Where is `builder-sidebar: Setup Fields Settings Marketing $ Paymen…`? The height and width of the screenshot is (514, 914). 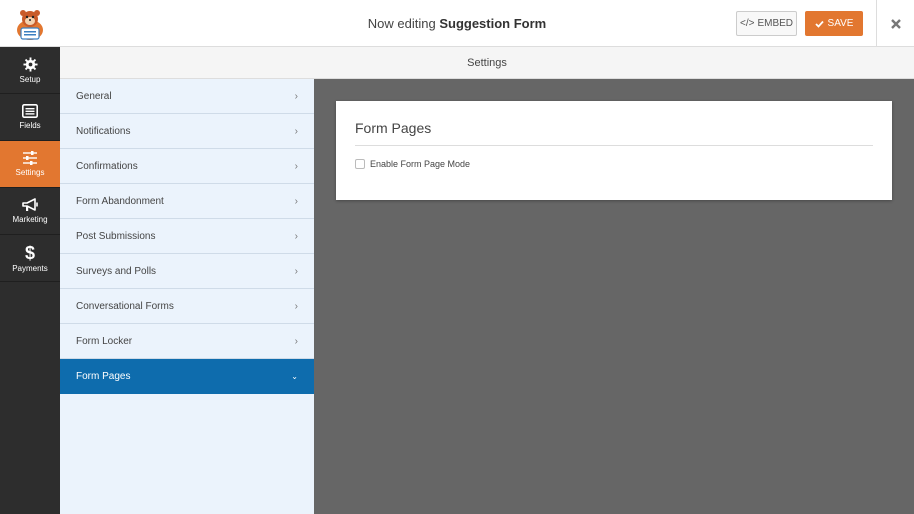
builder-sidebar: Setup Fields Settings Marketing $ Paymen… is located at coordinates (30, 280).